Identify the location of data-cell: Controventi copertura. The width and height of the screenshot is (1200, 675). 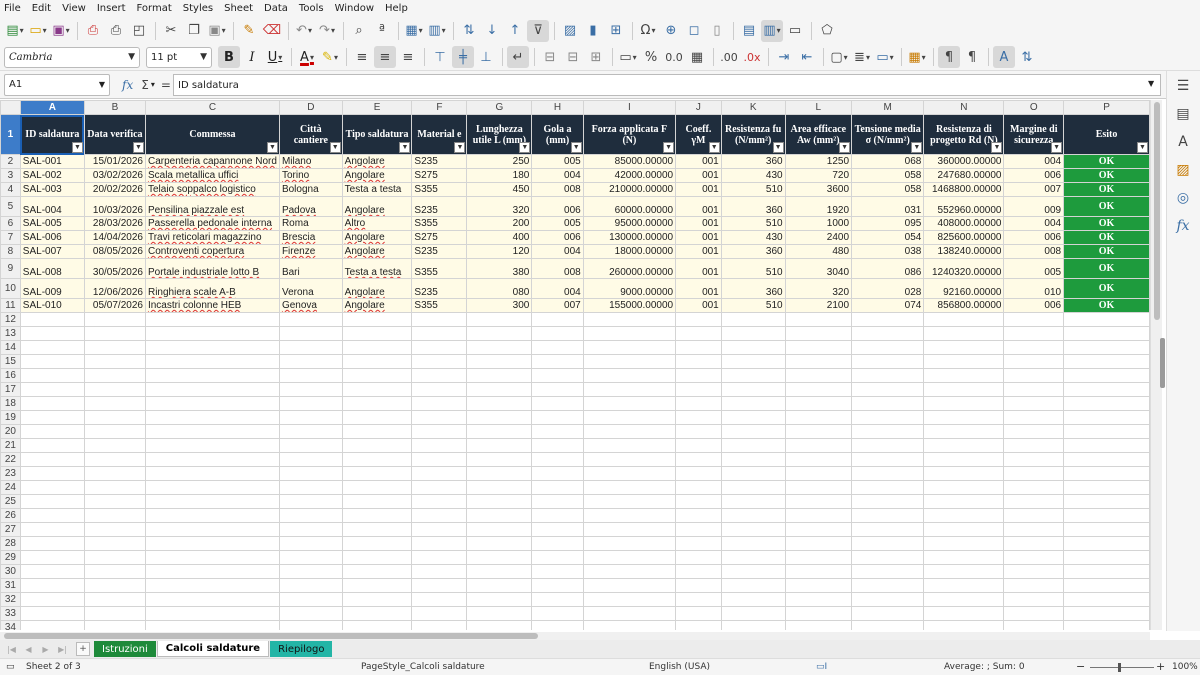
(212, 251).